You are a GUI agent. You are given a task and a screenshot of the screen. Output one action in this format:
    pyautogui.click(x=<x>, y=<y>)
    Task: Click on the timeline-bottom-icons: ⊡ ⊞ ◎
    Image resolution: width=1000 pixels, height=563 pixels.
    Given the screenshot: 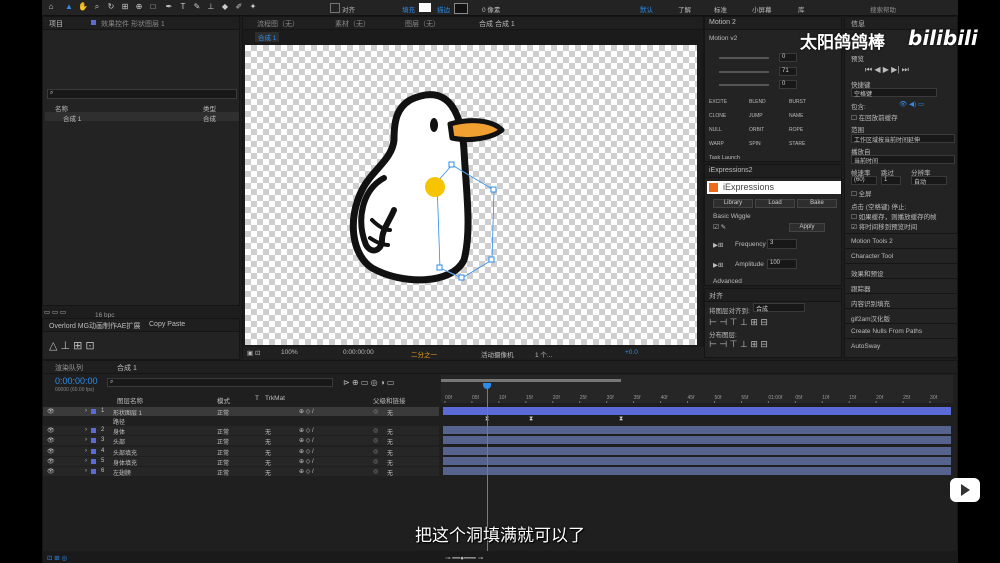 What is the action you would take?
    pyautogui.click(x=57, y=558)
    